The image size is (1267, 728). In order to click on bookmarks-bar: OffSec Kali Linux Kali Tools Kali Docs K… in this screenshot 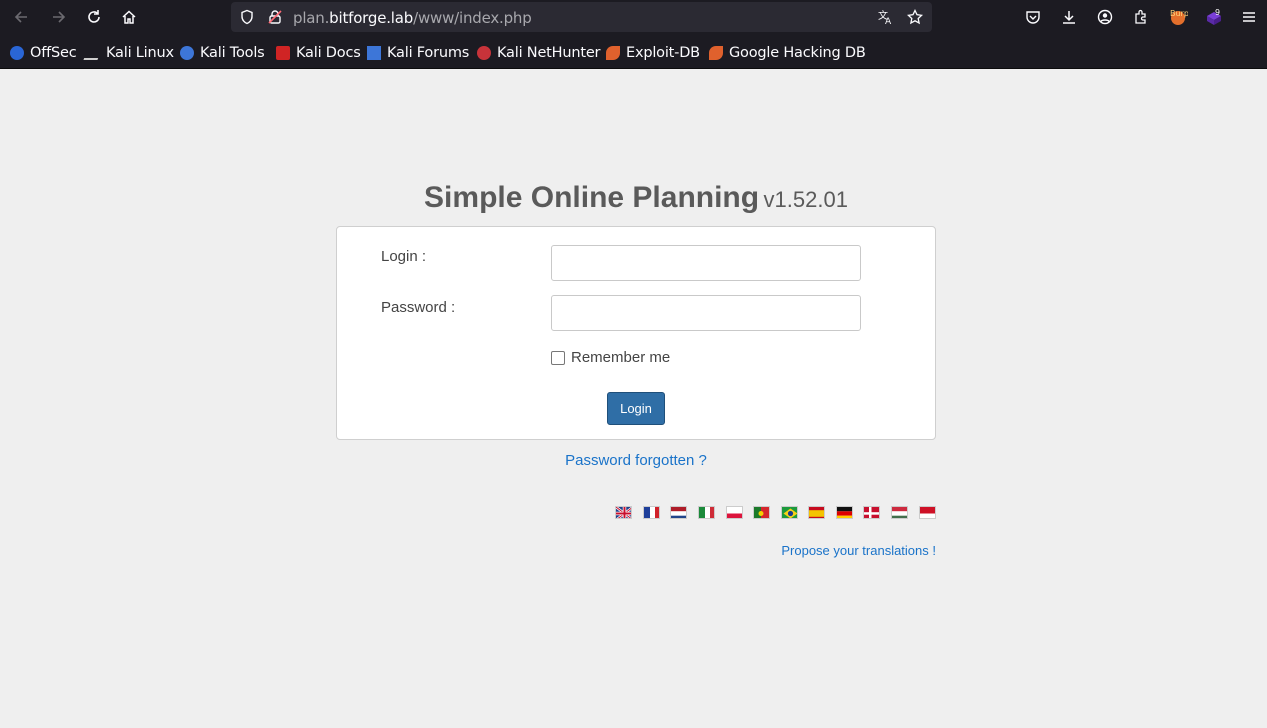, I will do `click(633, 52)`.